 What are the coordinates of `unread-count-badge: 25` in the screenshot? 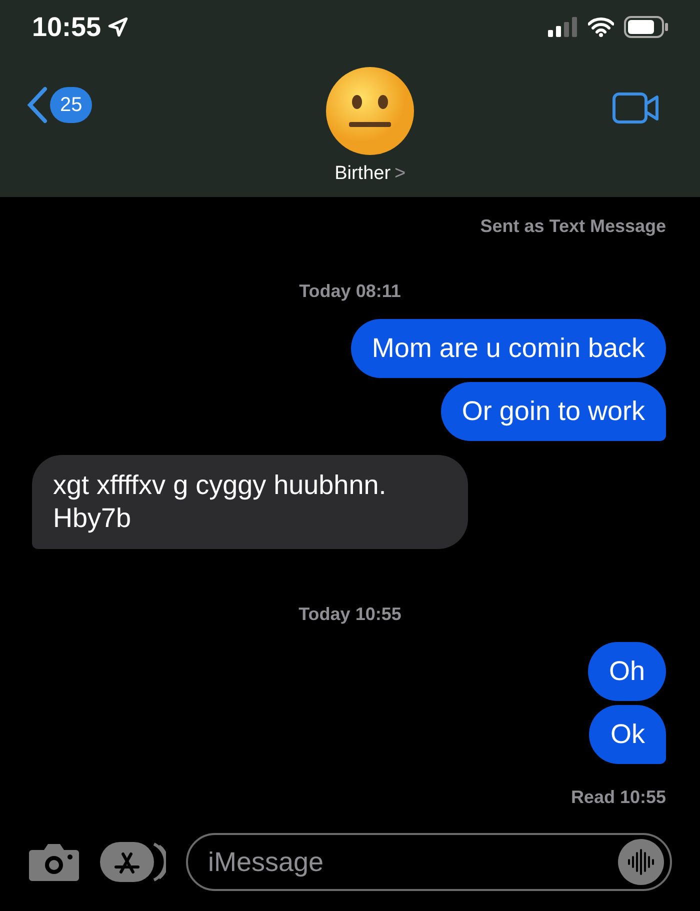 It's located at (71, 105).